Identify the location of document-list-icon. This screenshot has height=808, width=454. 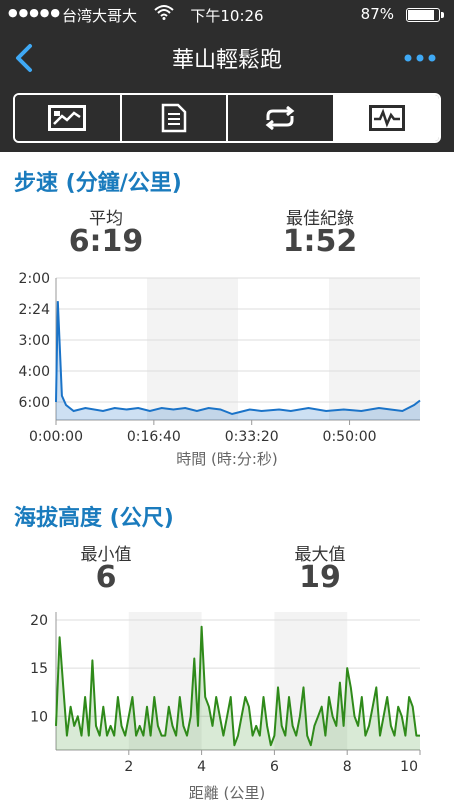
(173, 118).